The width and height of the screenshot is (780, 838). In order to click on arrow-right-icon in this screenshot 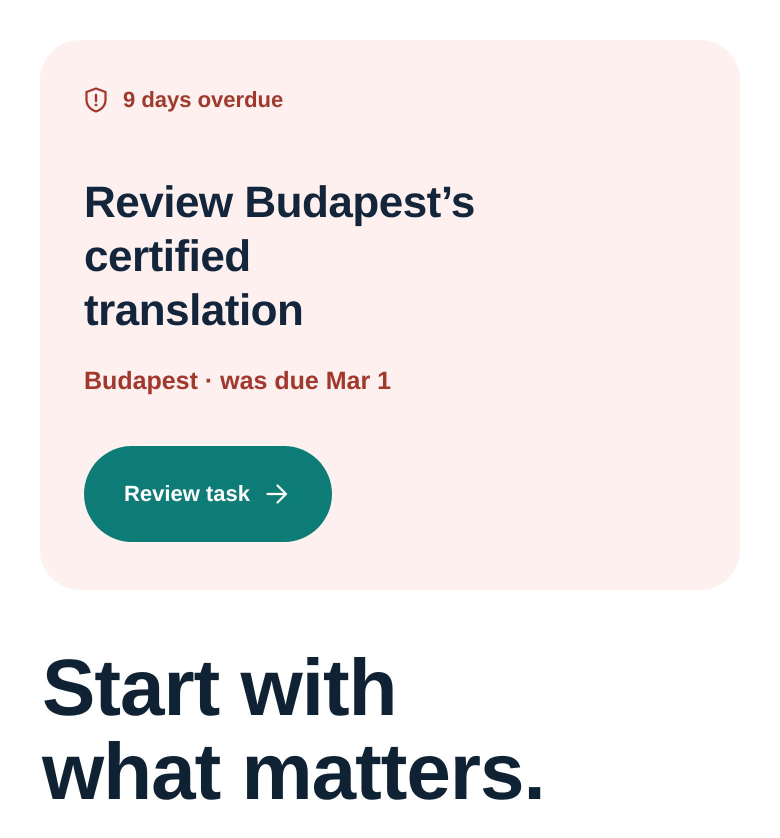, I will do `click(277, 494)`.